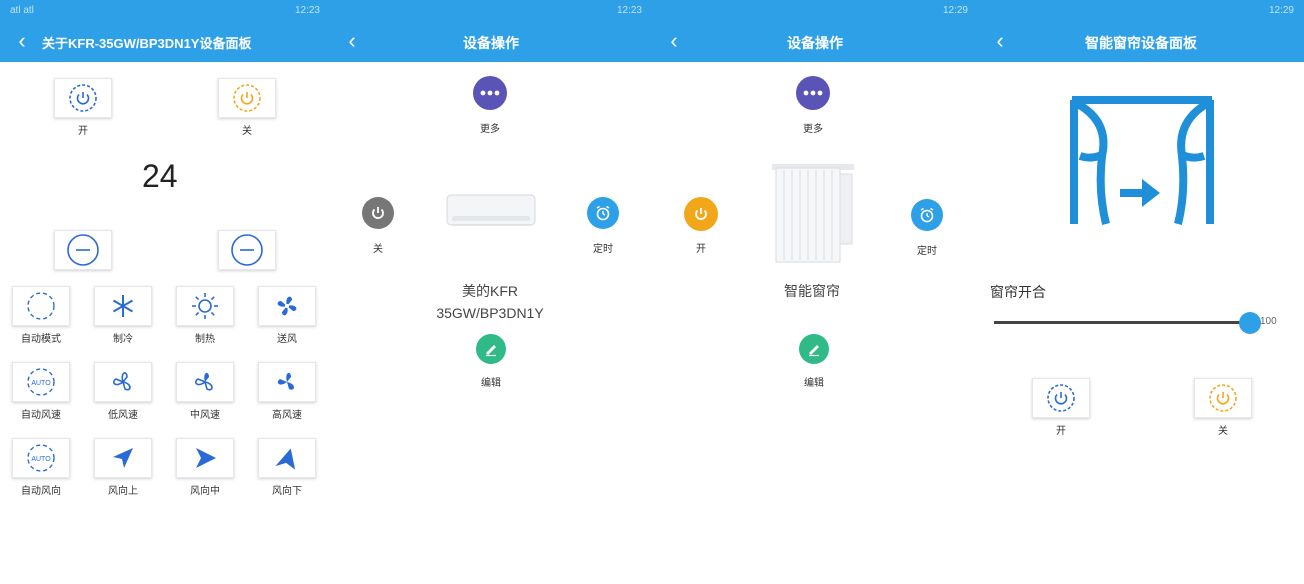 Image resolution: width=1304 pixels, height=584 pixels. I want to click on arrow-up-icon, so click(123, 458).